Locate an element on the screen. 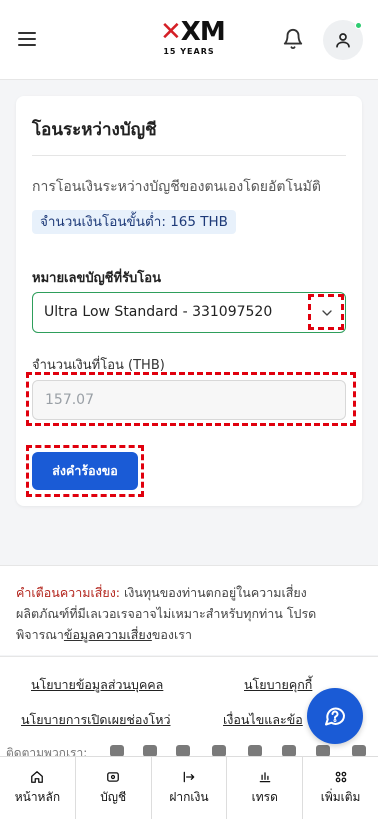  more-icon is located at coordinates (340, 776).